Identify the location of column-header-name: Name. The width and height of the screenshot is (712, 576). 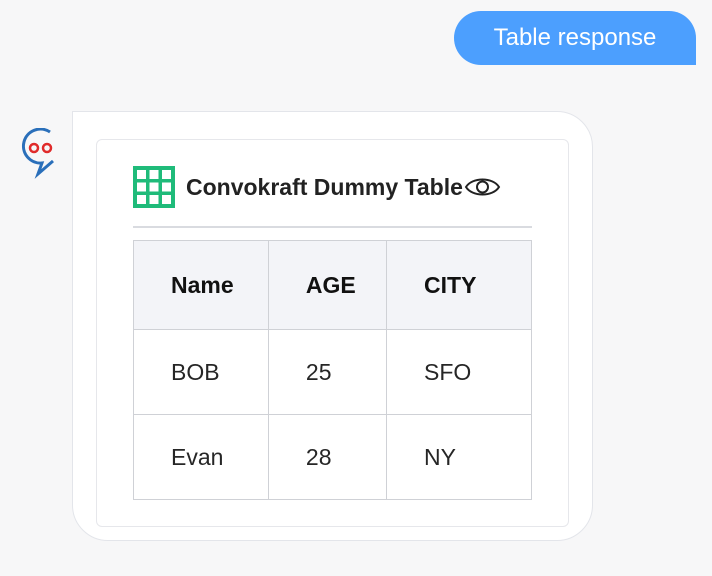
(201, 285).